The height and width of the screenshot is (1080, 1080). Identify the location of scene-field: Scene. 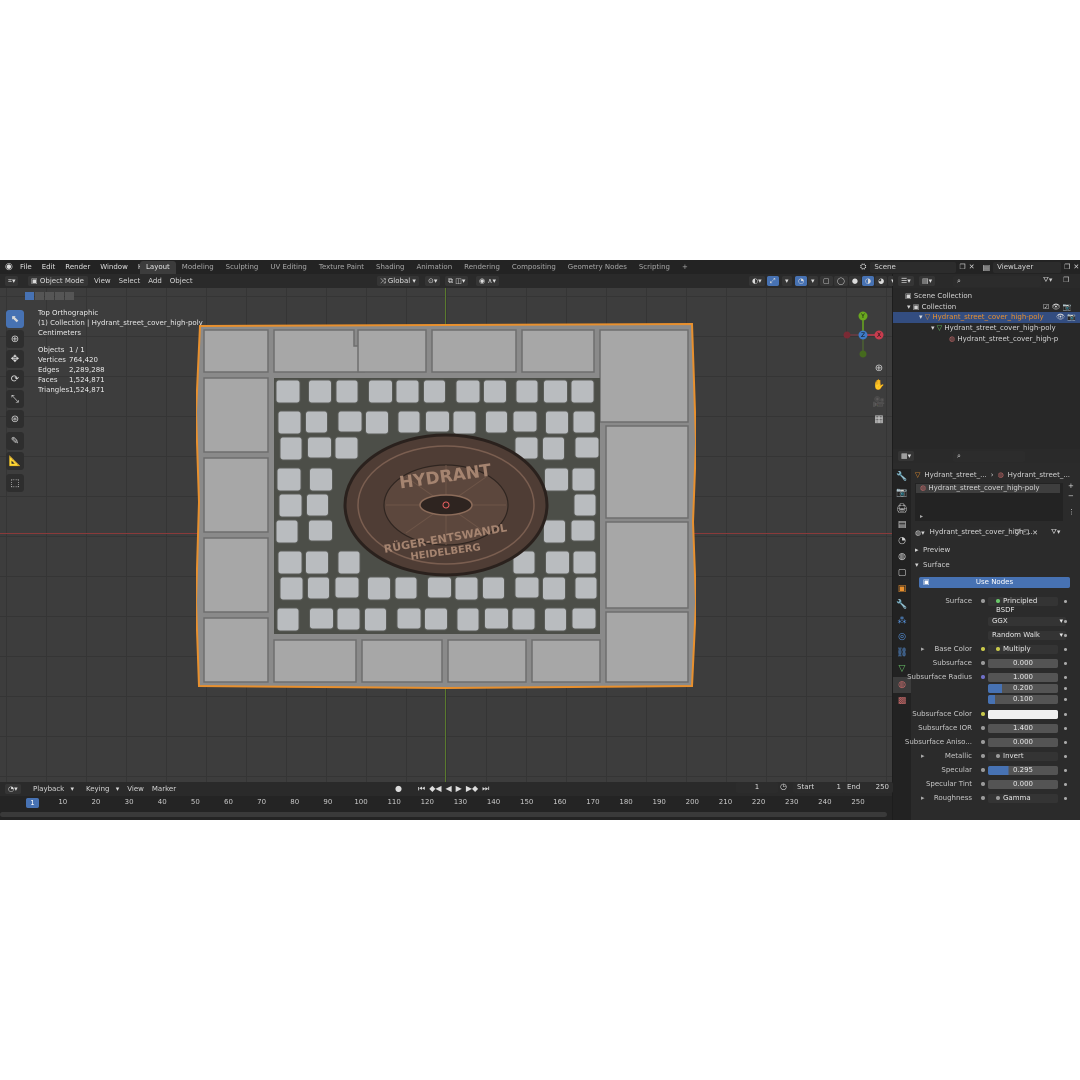
(913, 267).